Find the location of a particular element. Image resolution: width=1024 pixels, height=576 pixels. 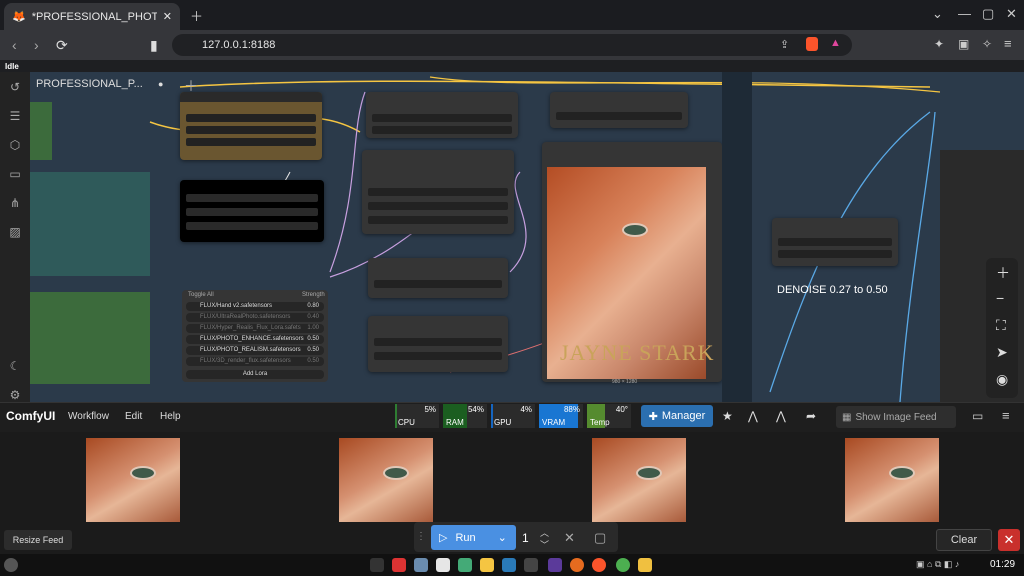

show-image-feed-button: ▦ Show Image Feed is located at coordinates (896, 417).